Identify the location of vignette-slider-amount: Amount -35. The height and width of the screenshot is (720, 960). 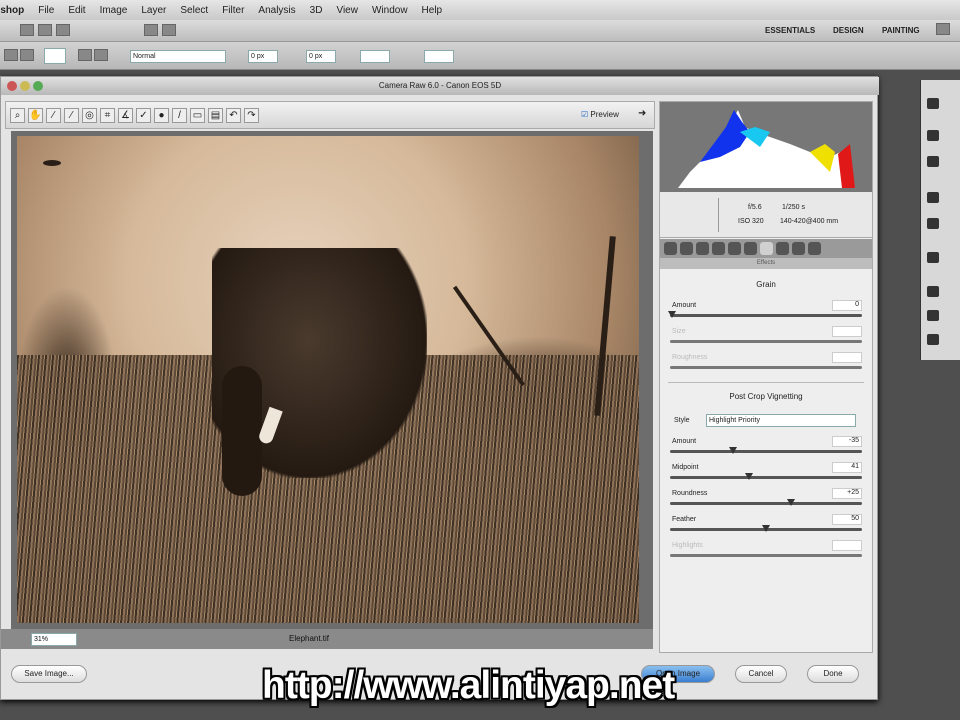
(766, 450).